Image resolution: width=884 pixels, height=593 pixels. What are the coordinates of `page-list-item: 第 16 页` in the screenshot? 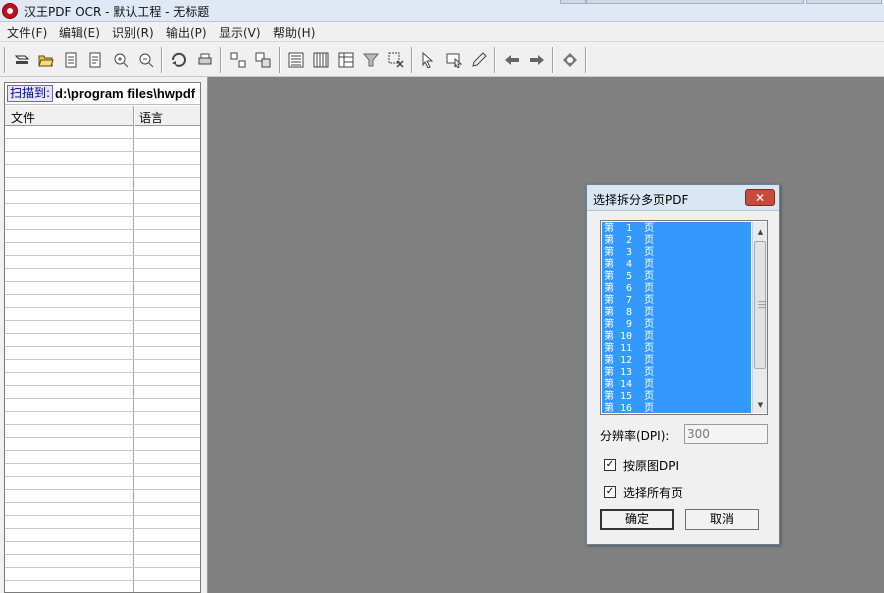 It's located at (676, 408).